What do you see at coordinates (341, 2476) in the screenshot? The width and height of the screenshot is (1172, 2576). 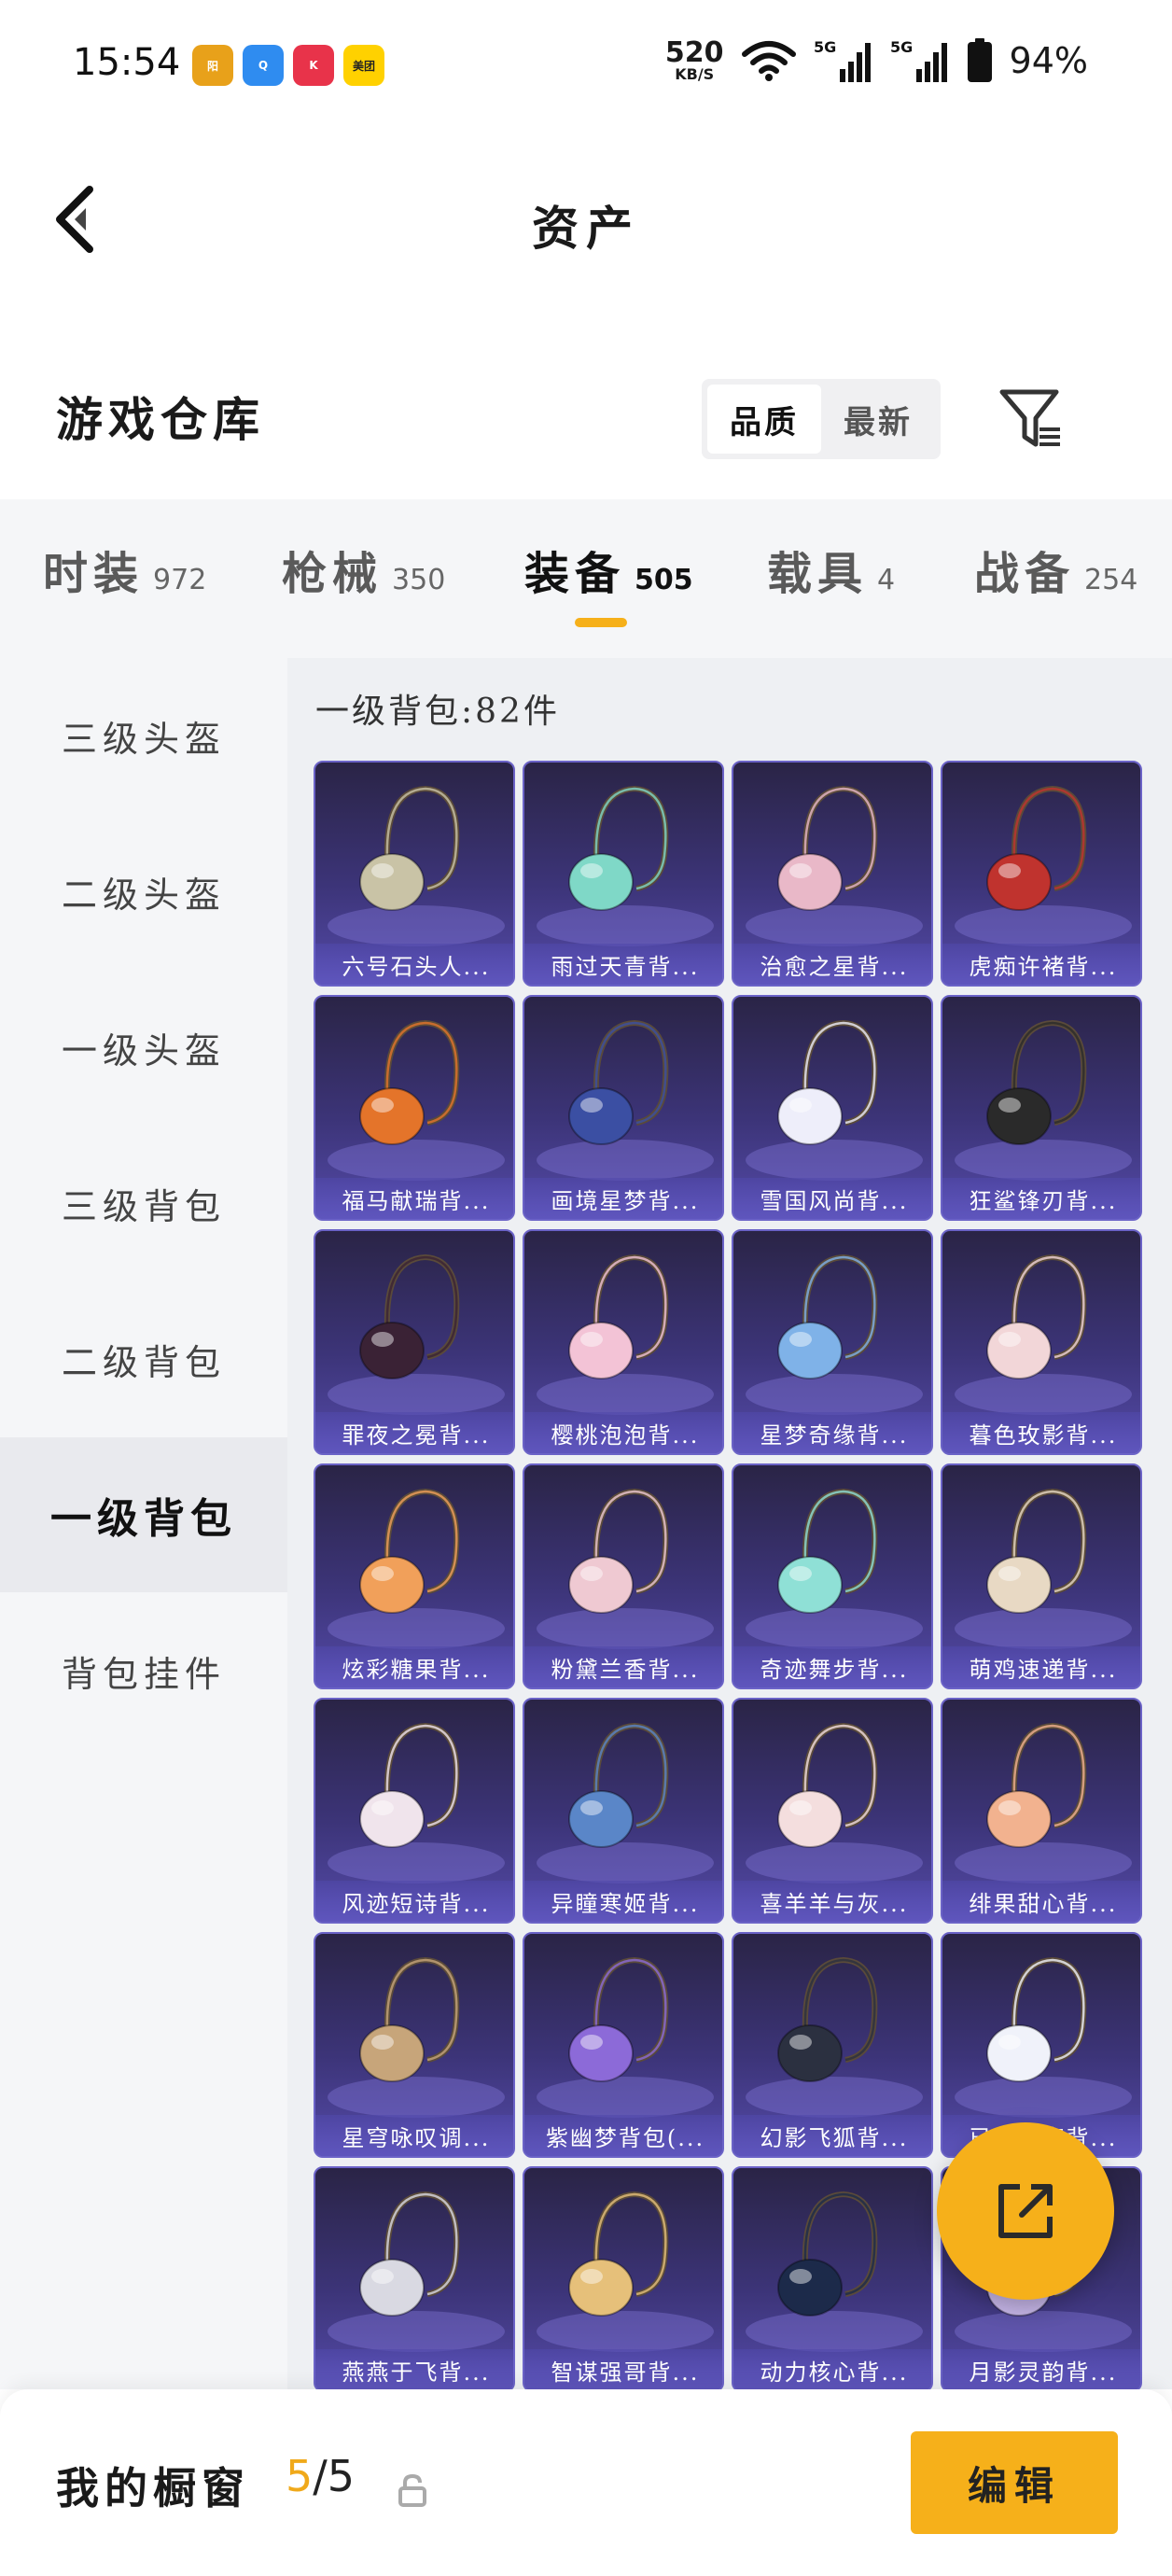 I see `showcase-max: 5` at bounding box center [341, 2476].